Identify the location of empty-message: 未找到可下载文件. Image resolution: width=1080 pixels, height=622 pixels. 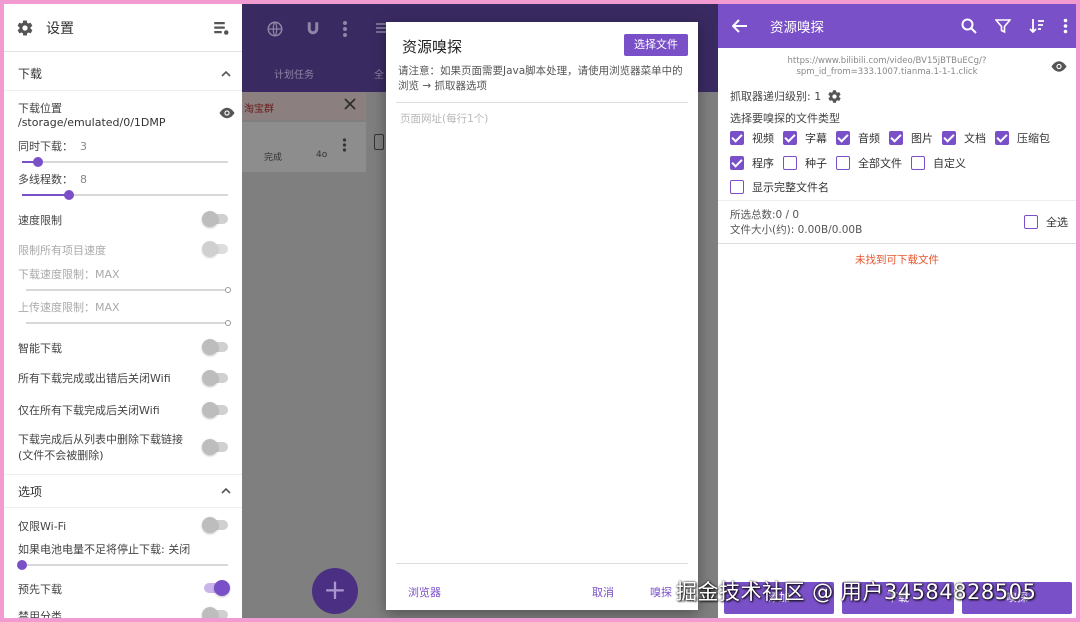
(897, 260).